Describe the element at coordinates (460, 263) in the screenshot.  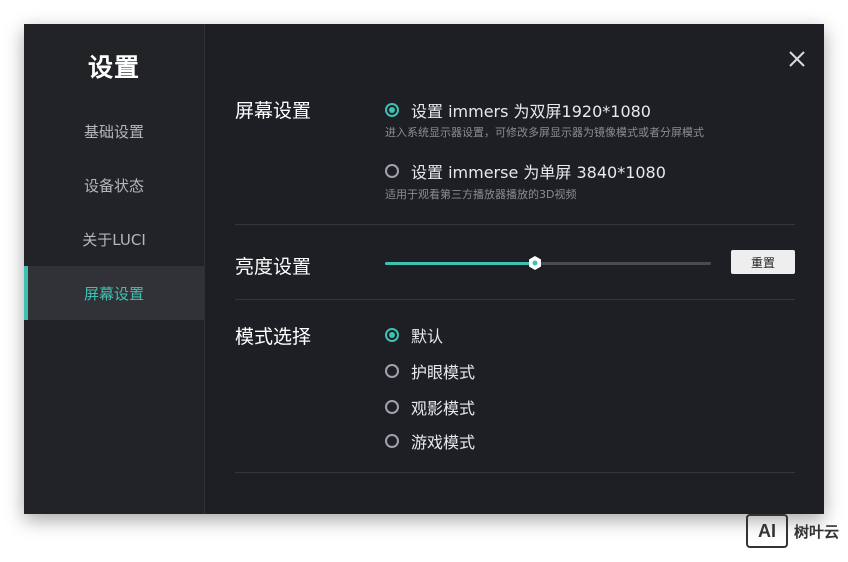
I see `slider-fill` at that location.